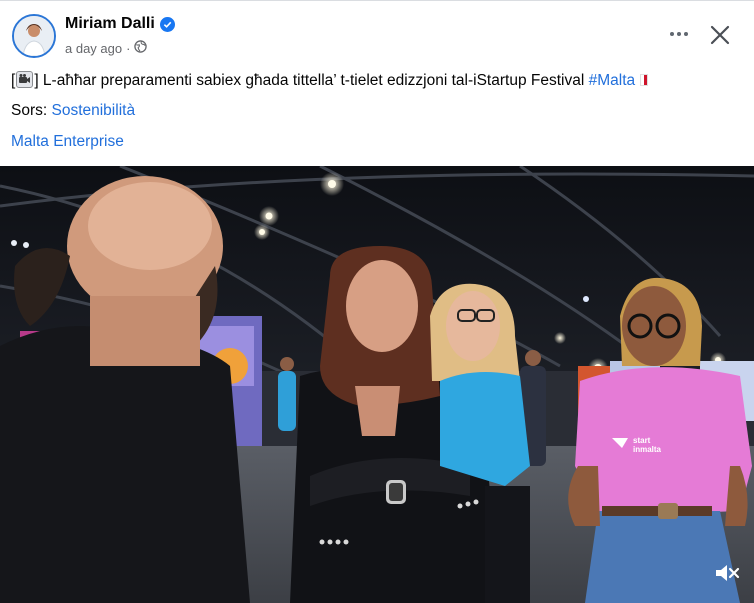  What do you see at coordinates (679, 34) in the screenshot?
I see `more-options-button` at bounding box center [679, 34].